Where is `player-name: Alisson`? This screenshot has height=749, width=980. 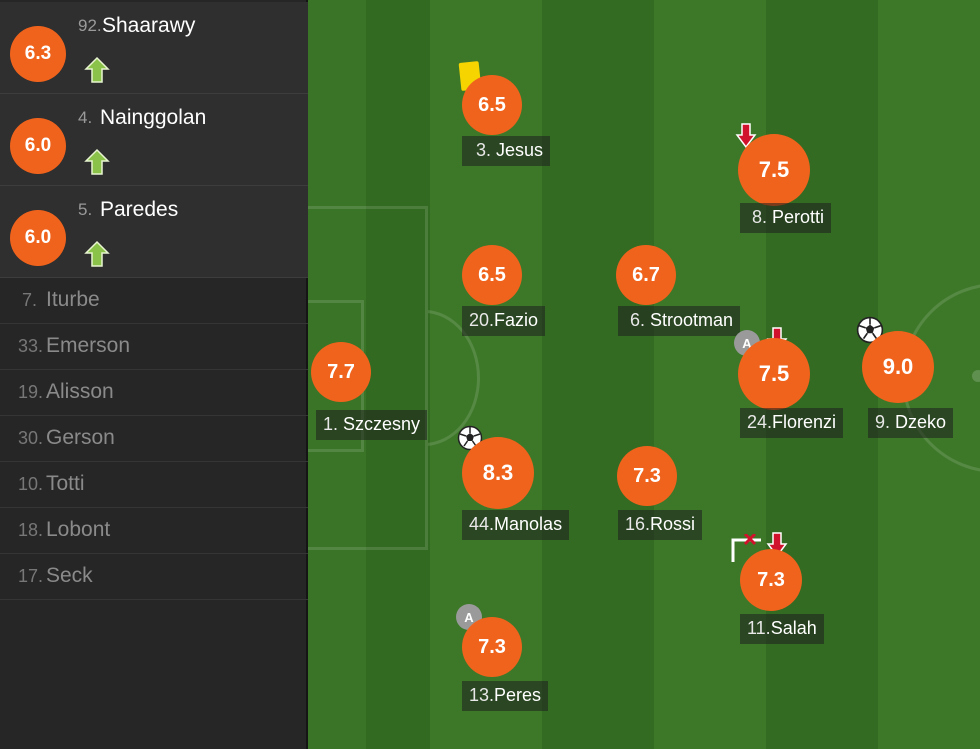 player-name: Alisson is located at coordinates (80, 391).